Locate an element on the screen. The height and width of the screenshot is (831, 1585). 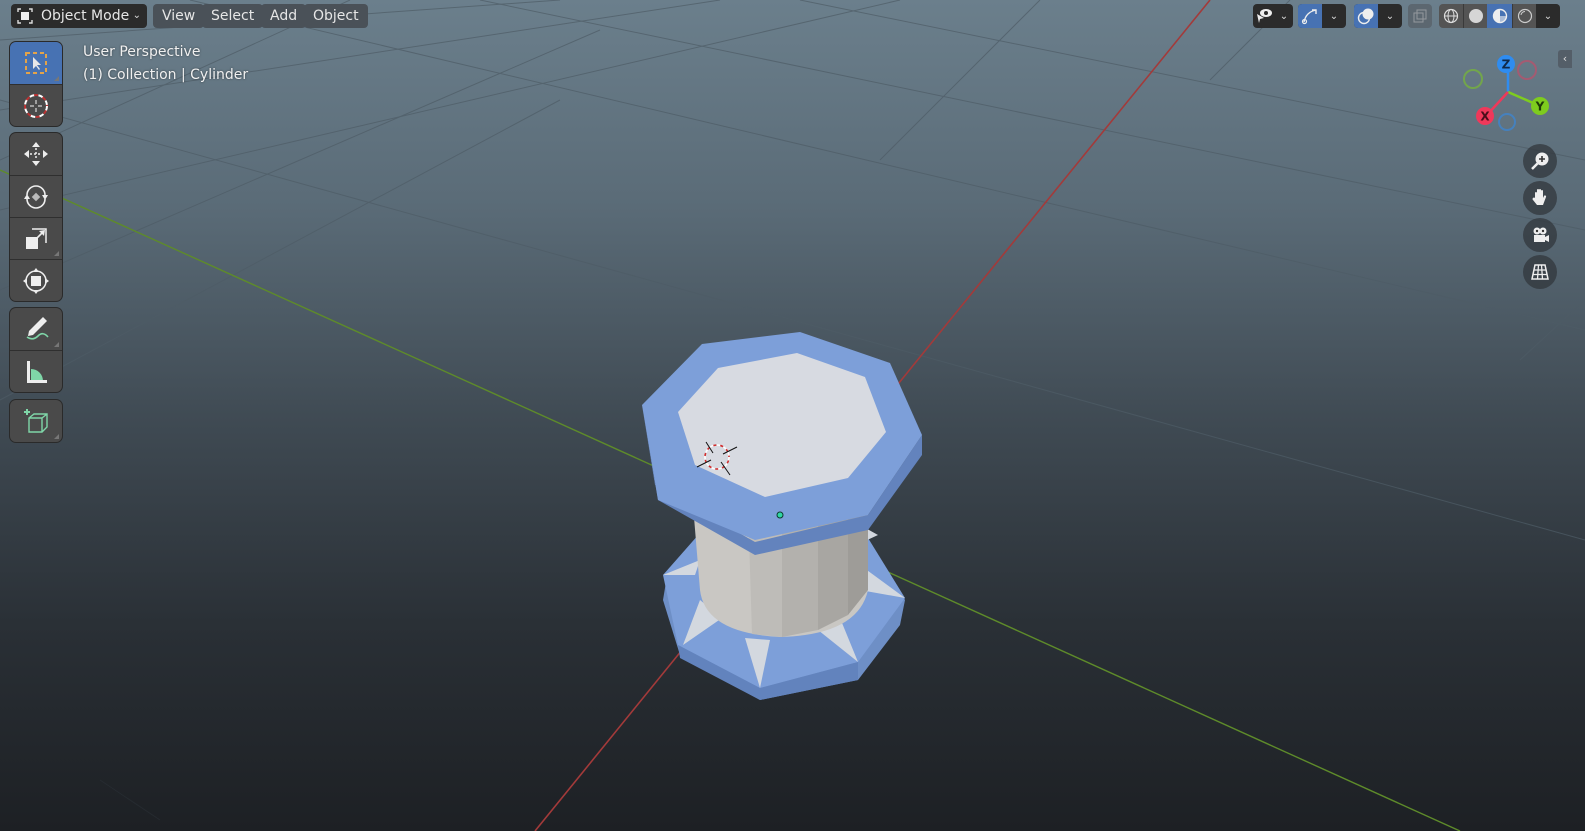
menu-select: Select is located at coordinates (233, 16).